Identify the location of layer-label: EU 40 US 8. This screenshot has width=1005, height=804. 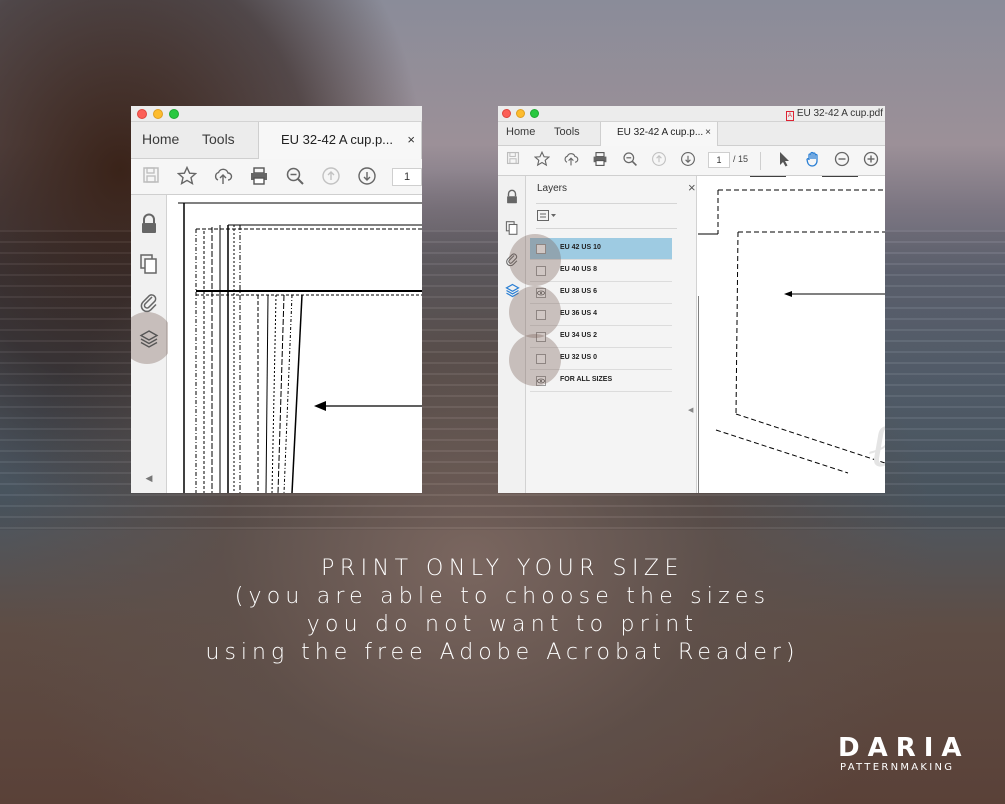
(578, 269).